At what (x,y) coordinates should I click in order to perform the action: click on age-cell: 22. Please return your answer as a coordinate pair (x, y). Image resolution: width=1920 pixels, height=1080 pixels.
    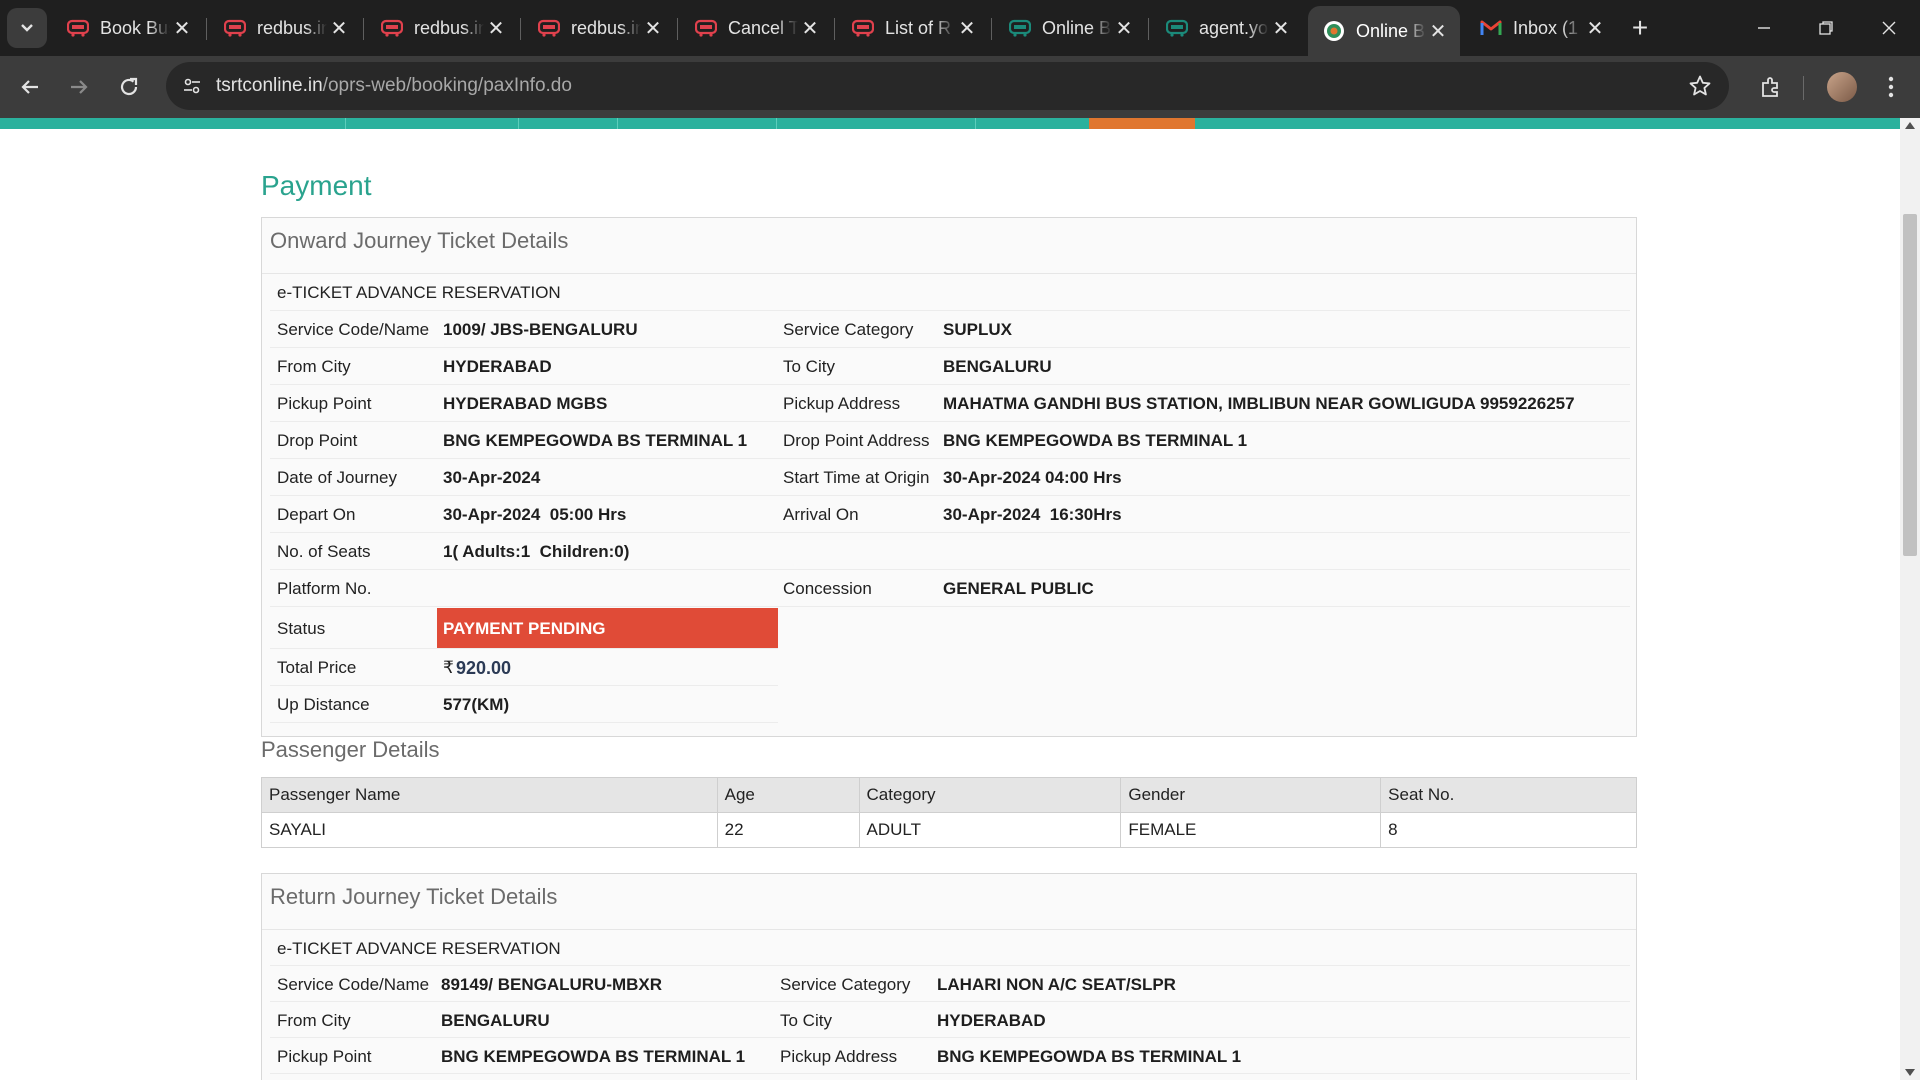
    Looking at the image, I should click on (788, 830).